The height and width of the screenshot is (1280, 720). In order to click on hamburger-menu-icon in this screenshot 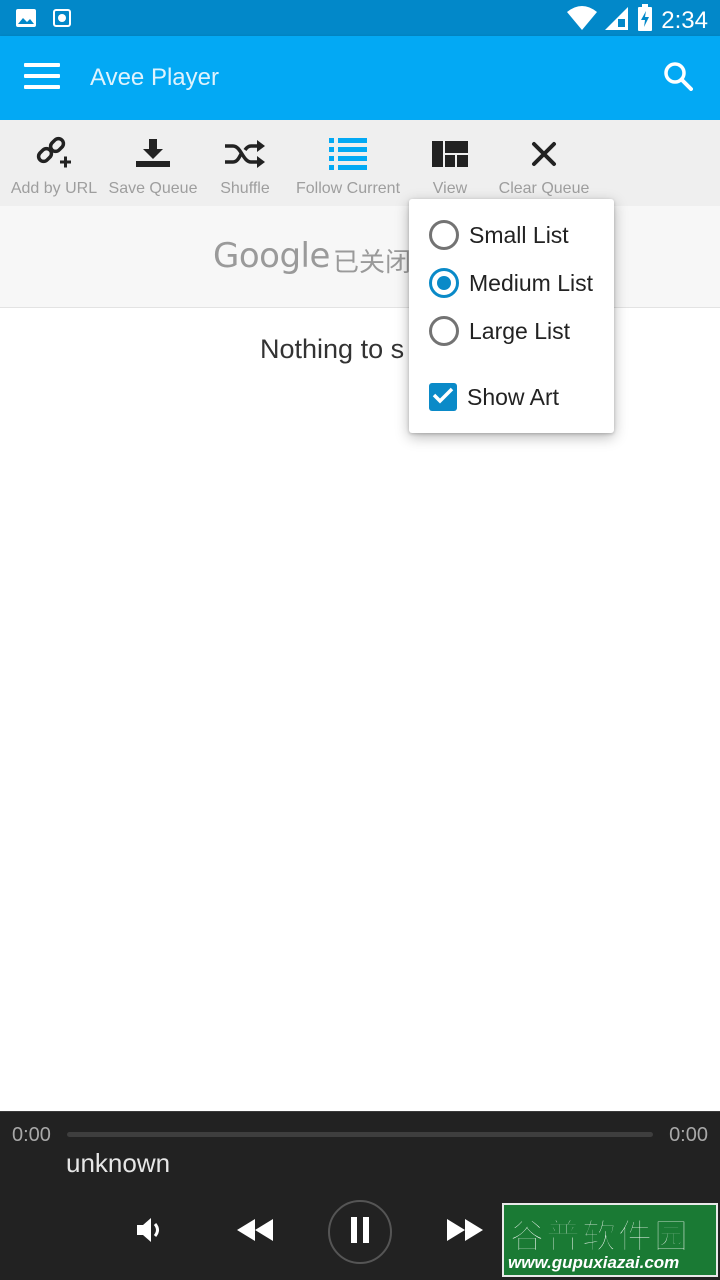, I will do `click(42, 78)`.